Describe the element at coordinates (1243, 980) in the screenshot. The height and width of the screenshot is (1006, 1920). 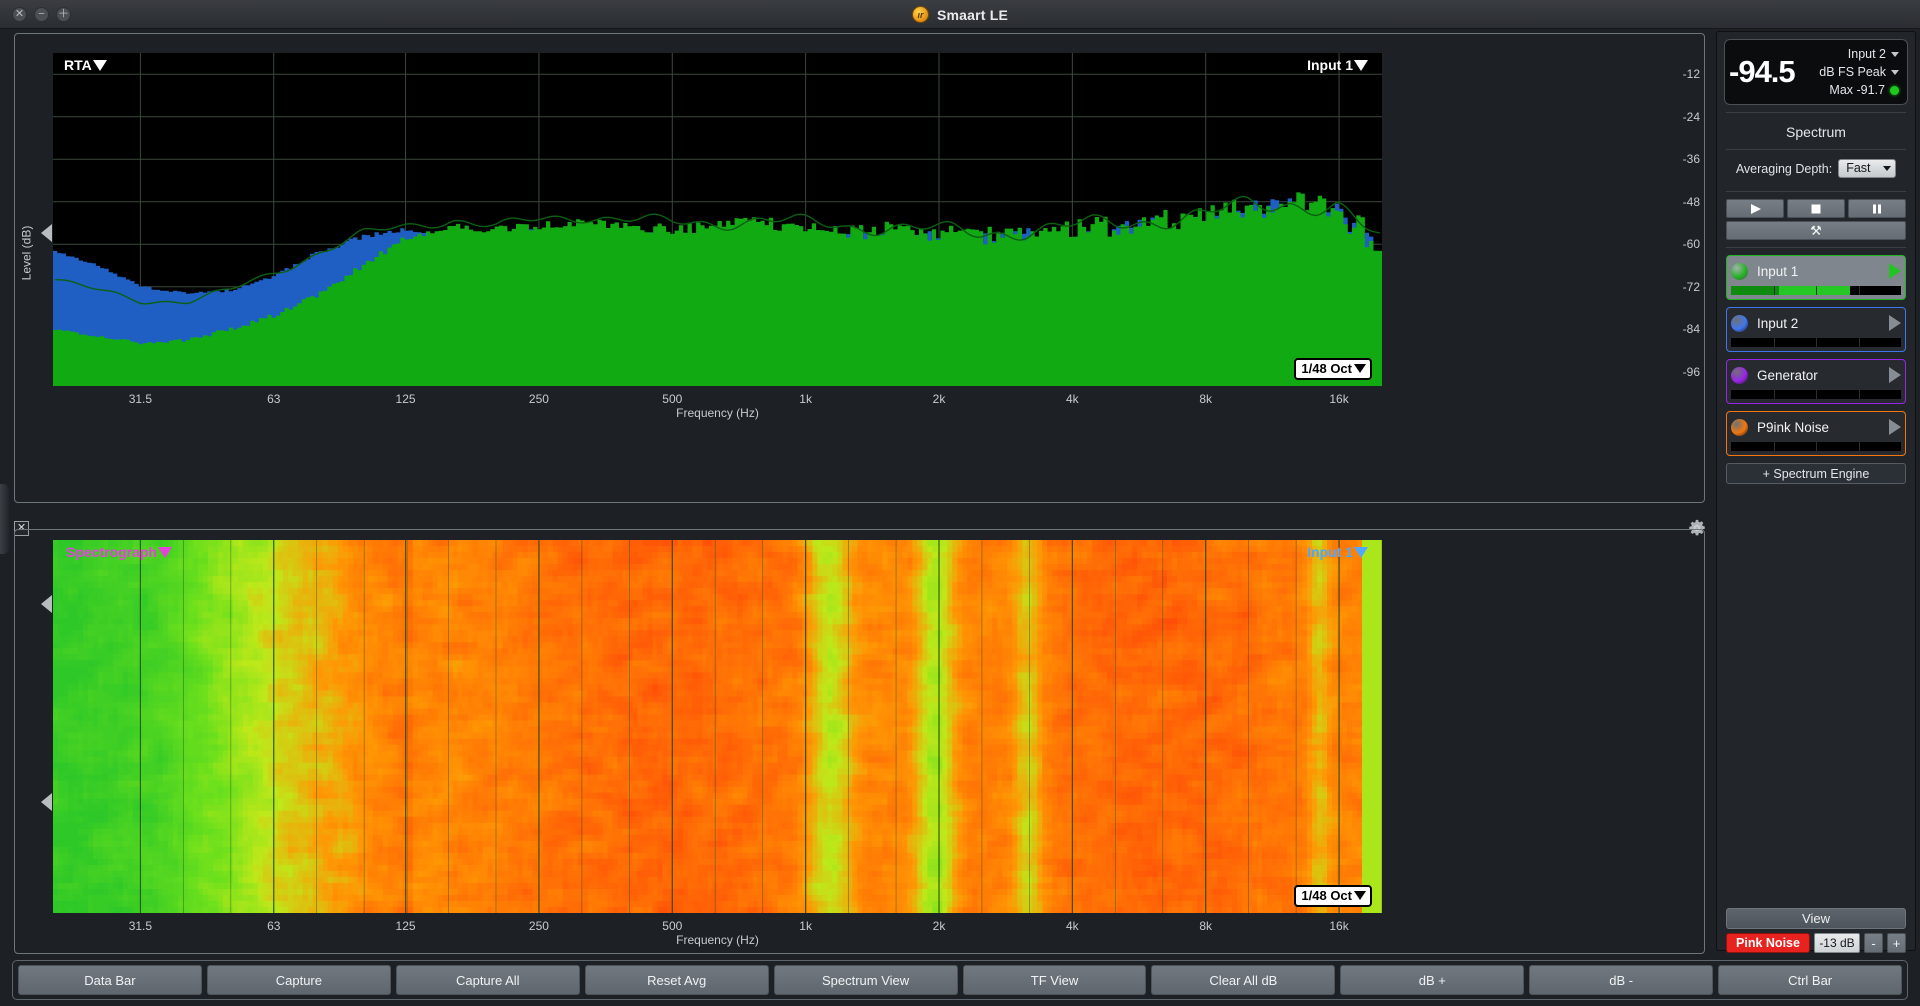
I see `bottom-button-clear-all-db: Clear All dB` at that location.